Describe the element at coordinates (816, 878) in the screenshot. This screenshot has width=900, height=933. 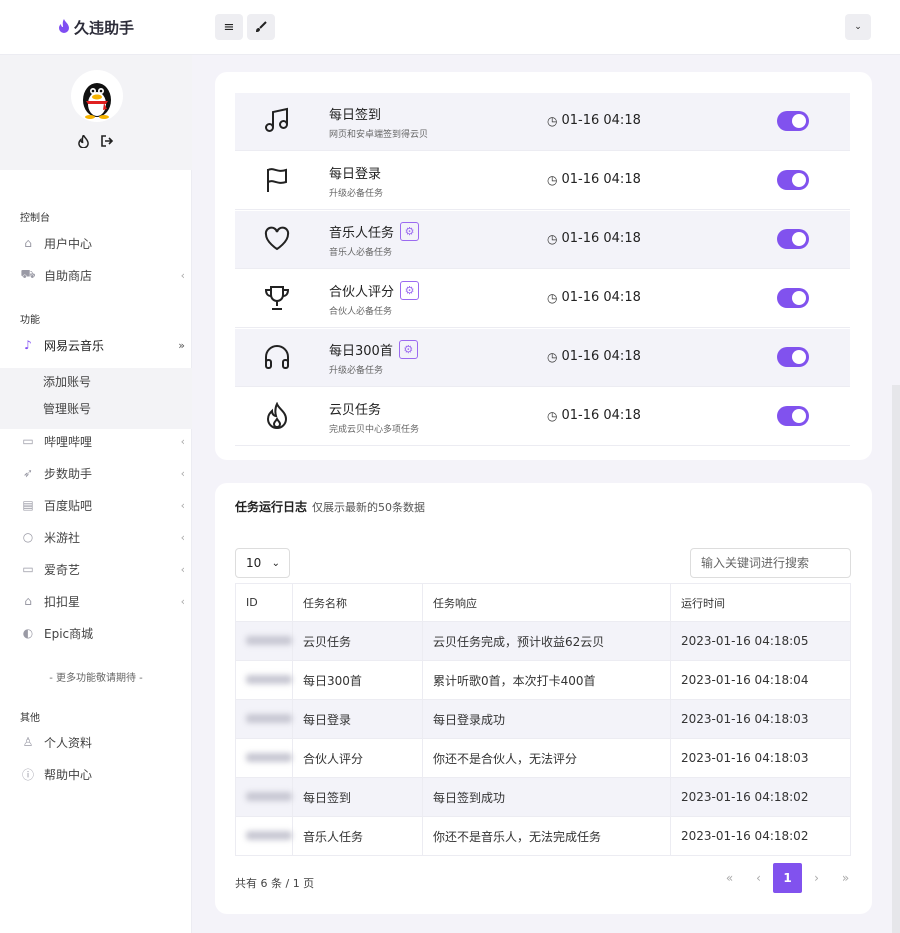
I see `next-page-button: ›` at that location.